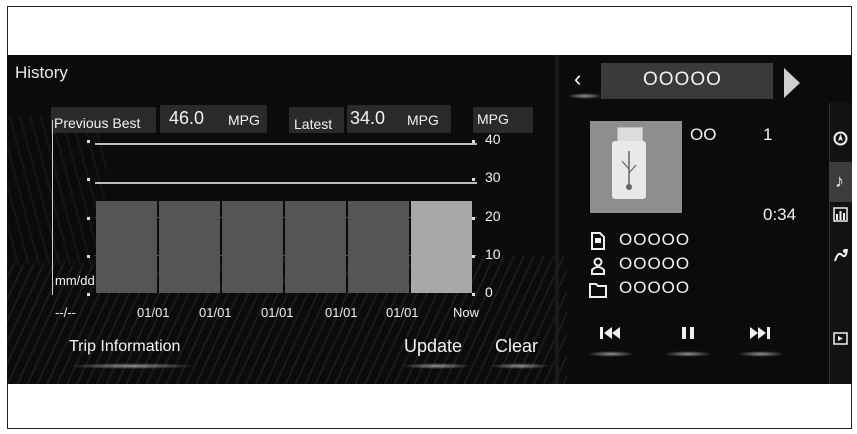 The image size is (857, 434). Describe the element at coordinates (493, 215) in the screenshot. I see `y-tick-label: 20` at that location.